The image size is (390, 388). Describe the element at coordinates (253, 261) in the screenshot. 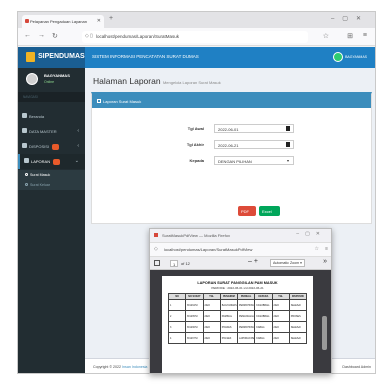

I see `zoom-controls: – +` at that location.